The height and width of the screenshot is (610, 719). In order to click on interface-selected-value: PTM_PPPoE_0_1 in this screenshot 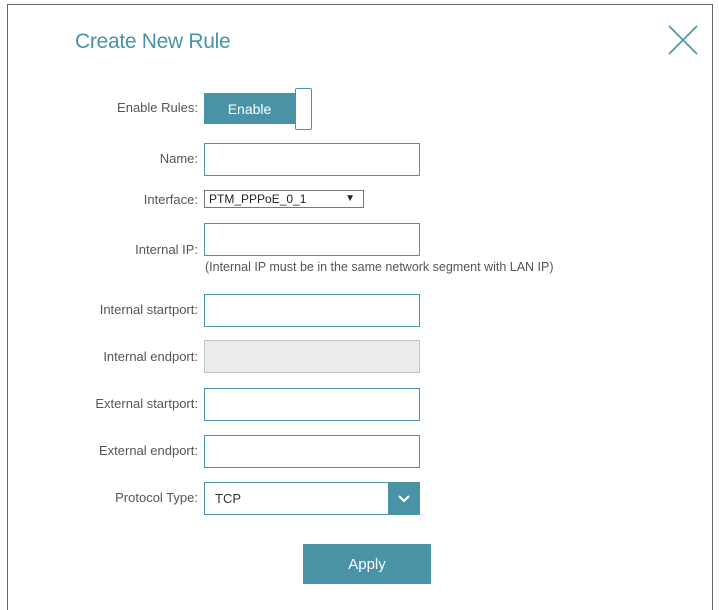, I will do `click(258, 199)`.